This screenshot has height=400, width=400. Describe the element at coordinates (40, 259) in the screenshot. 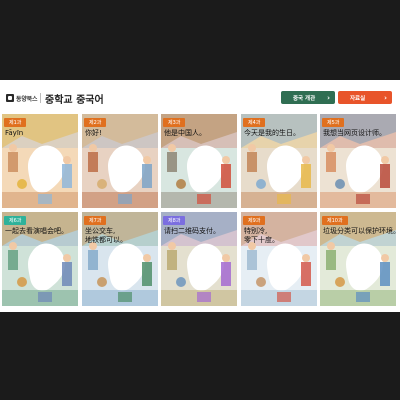

I see `lesson-card: 제6과 一起去看演唱会吧。` at that location.